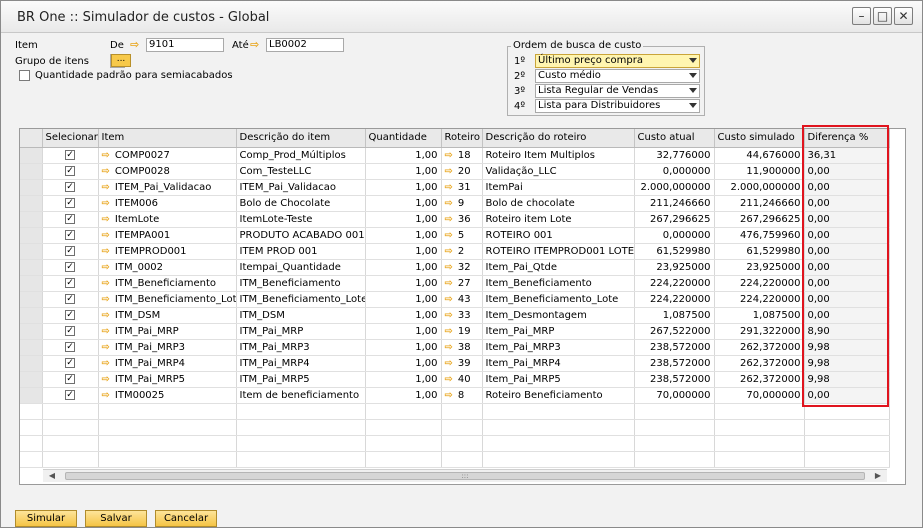 This screenshot has width=923, height=528. I want to click on scroll-right-icon: ▶, so click(878, 476).